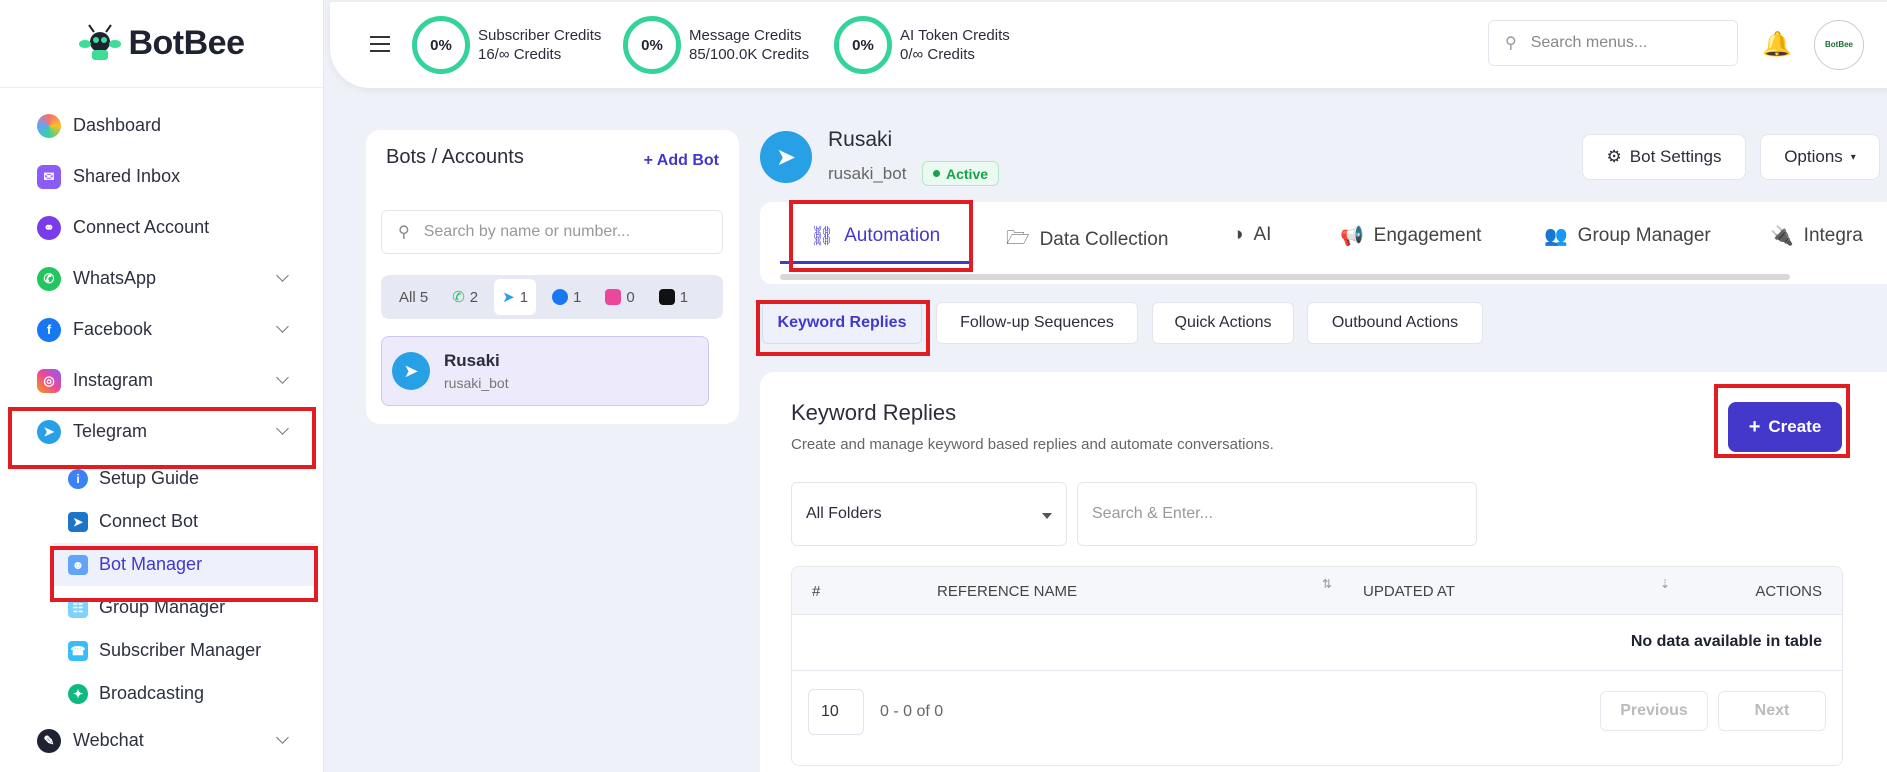 This screenshot has width=1887, height=772. I want to click on options-button: Options ▾, so click(1820, 157).